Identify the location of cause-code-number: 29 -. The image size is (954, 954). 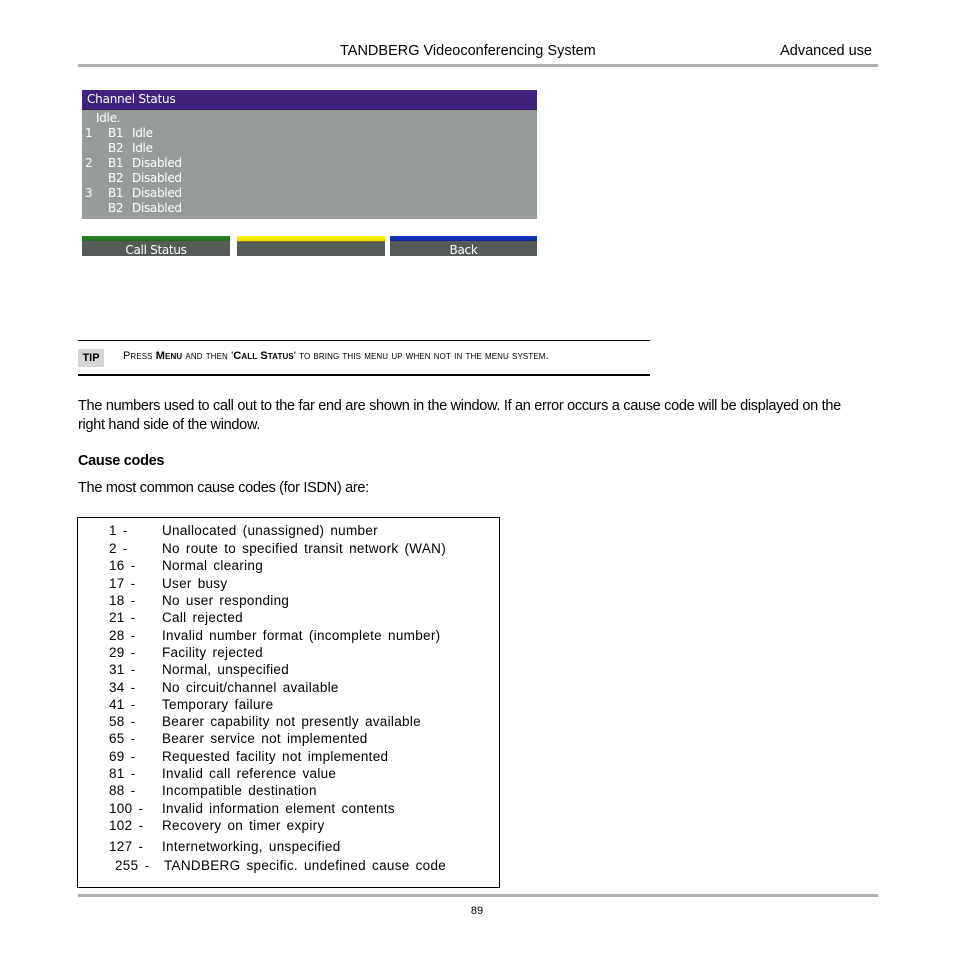
(122, 652).